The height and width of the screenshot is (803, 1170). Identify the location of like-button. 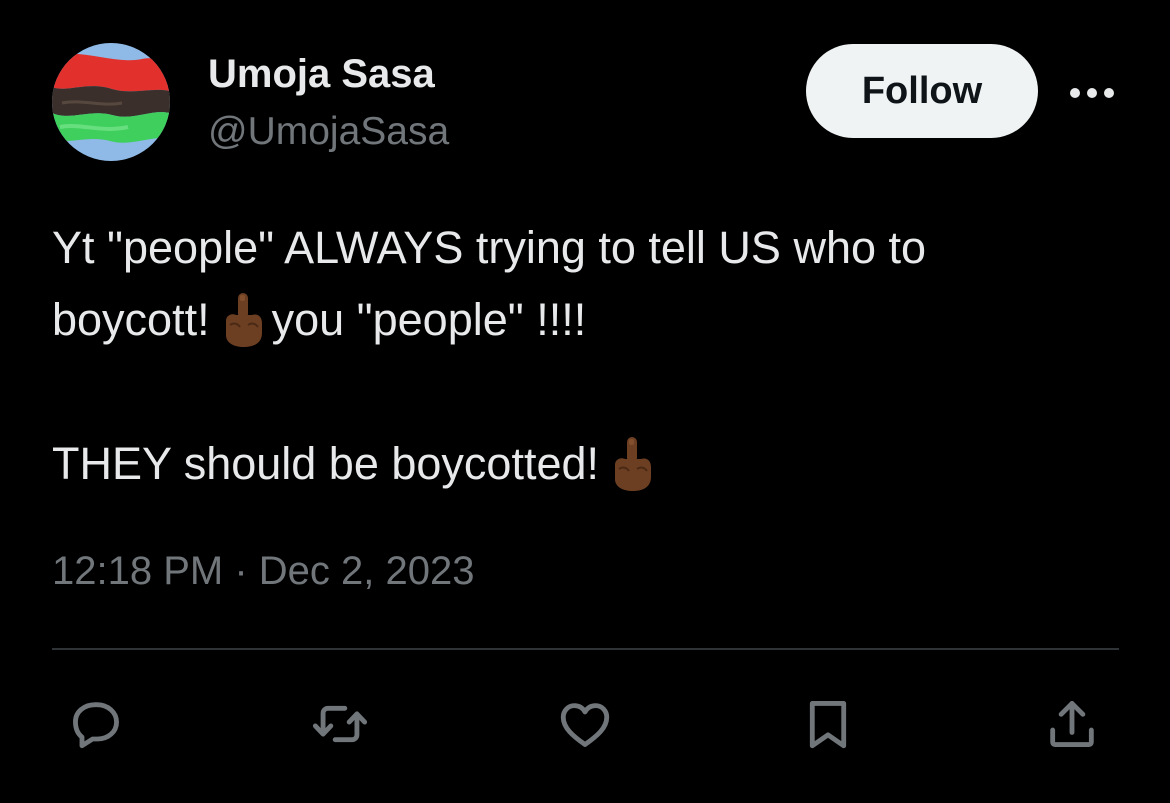
(585, 724).